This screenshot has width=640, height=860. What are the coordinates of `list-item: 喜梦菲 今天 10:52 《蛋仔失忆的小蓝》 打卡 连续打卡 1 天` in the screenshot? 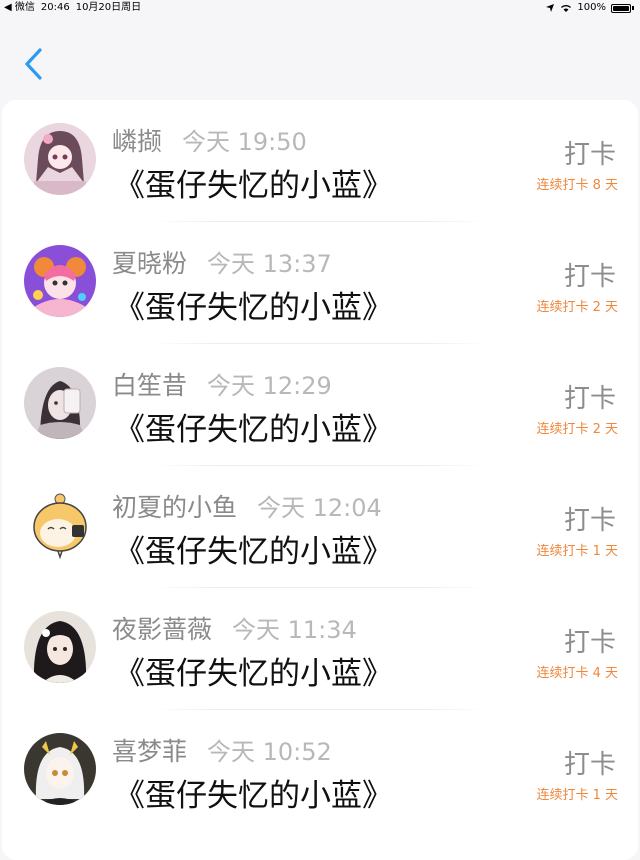 It's located at (320, 771).